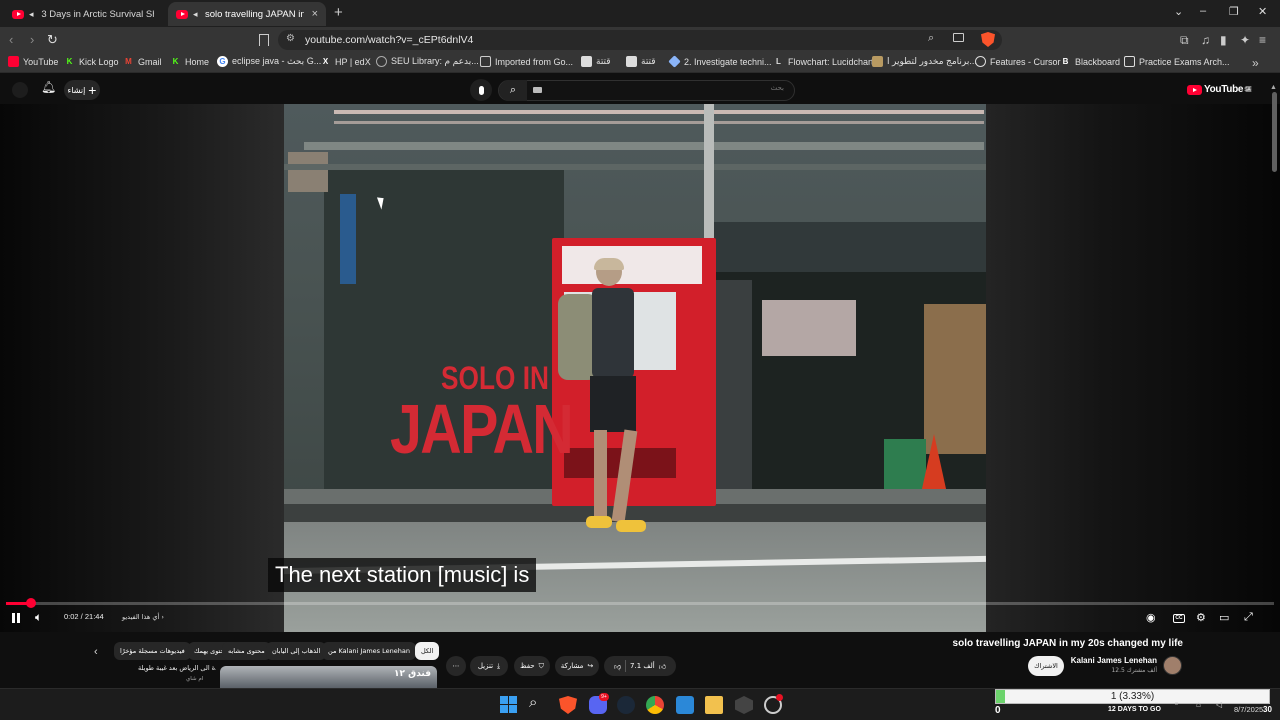 Image resolution: width=1280 pixels, height=720 pixels. I want to click on bookmark-kick-logo: K Kick Logo, so click(91, 61).